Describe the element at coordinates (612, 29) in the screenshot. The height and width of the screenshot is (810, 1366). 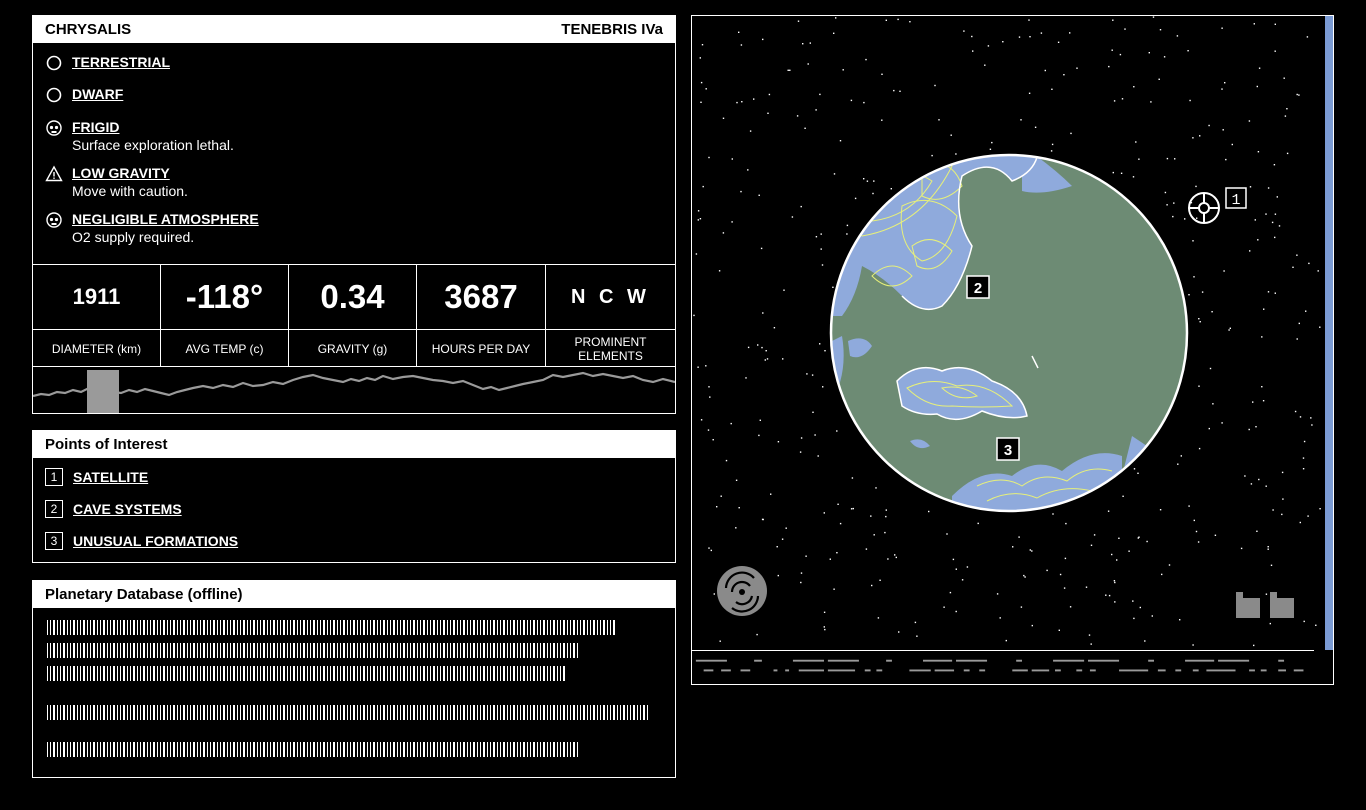
I see `planet-system: TENEBRIS IVa` at that location.